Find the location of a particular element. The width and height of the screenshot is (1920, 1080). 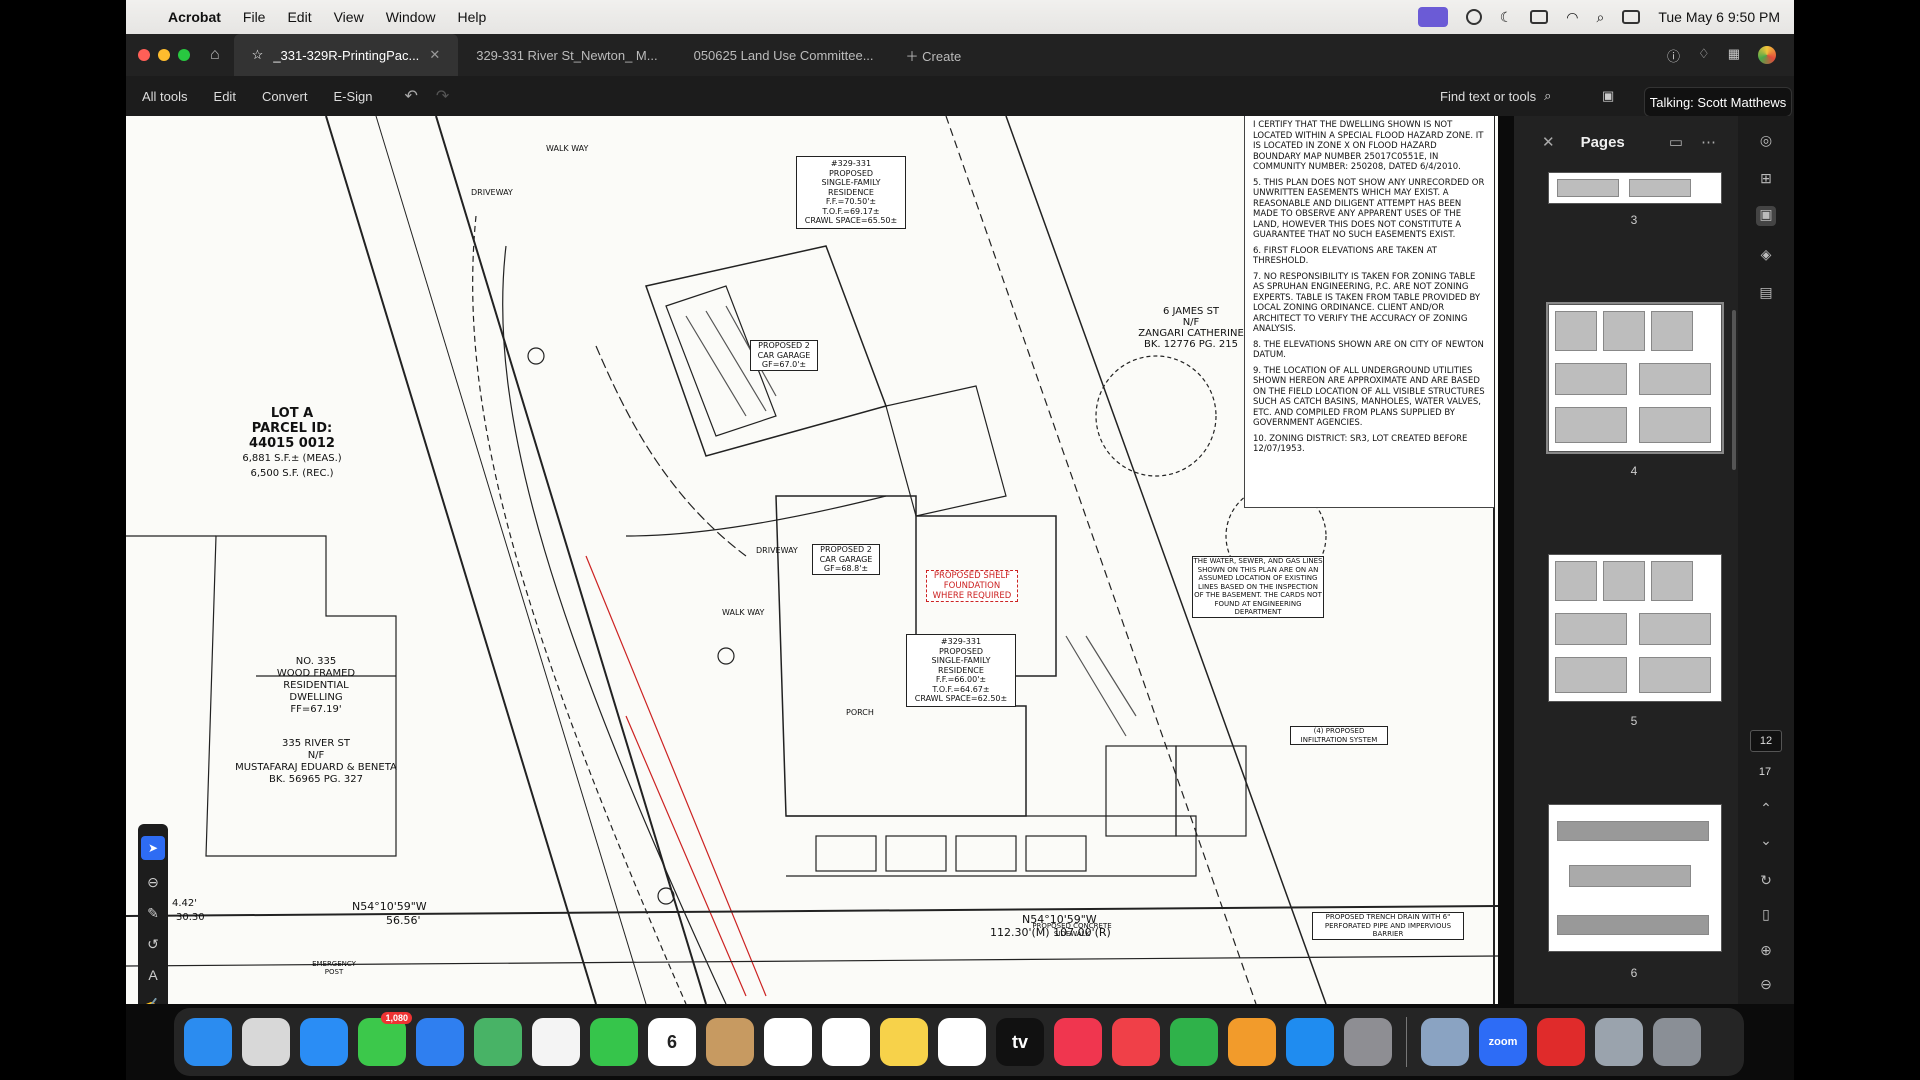

apps-grid-icon: ▦ is located at coordinates (1734, 55).